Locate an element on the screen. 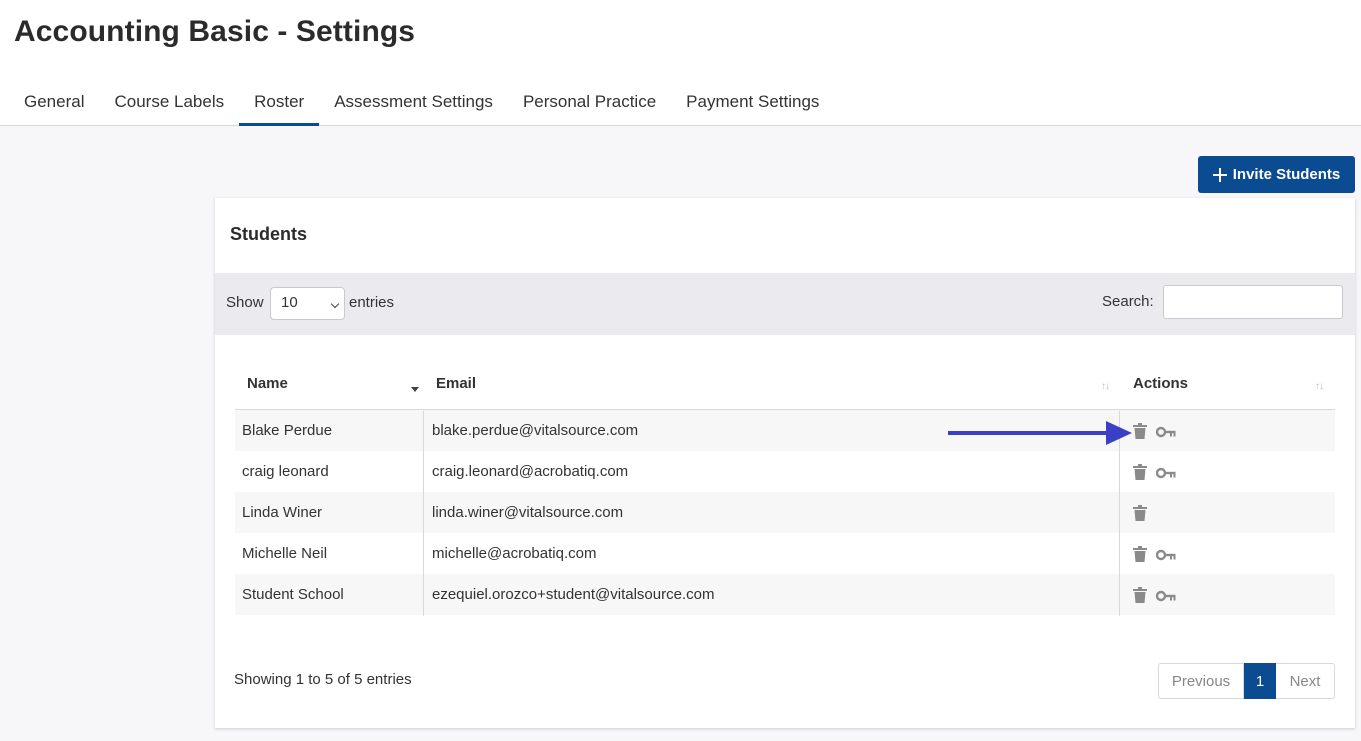  entries-label: entries is located at coordinates (372, 302).